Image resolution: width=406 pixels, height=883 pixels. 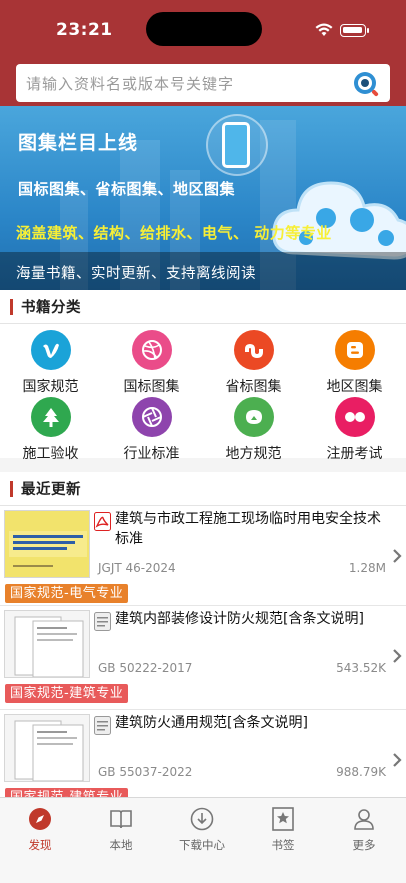 What do you see at coordinates (50, 387) in the screenshot?
I see `category-label: 国家规范` at bounding box center [50, 387].